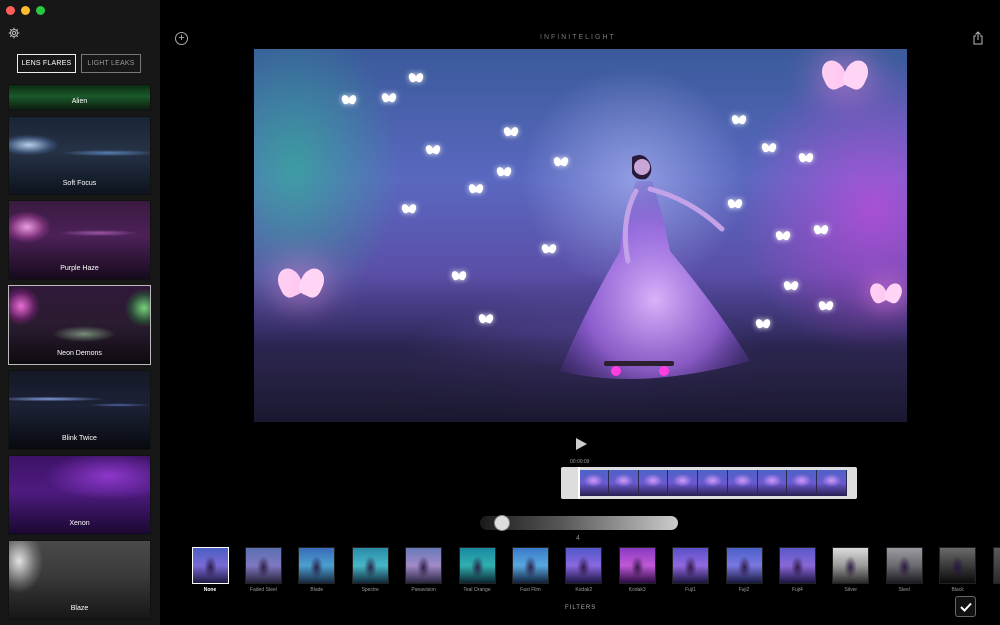 Image resolution: width=1000 pixels, height=625 pixels. What do you see at coordinates (709, 483) in the screenshot?
I see `timeline-scrubber` at bounding box center [709, 483].